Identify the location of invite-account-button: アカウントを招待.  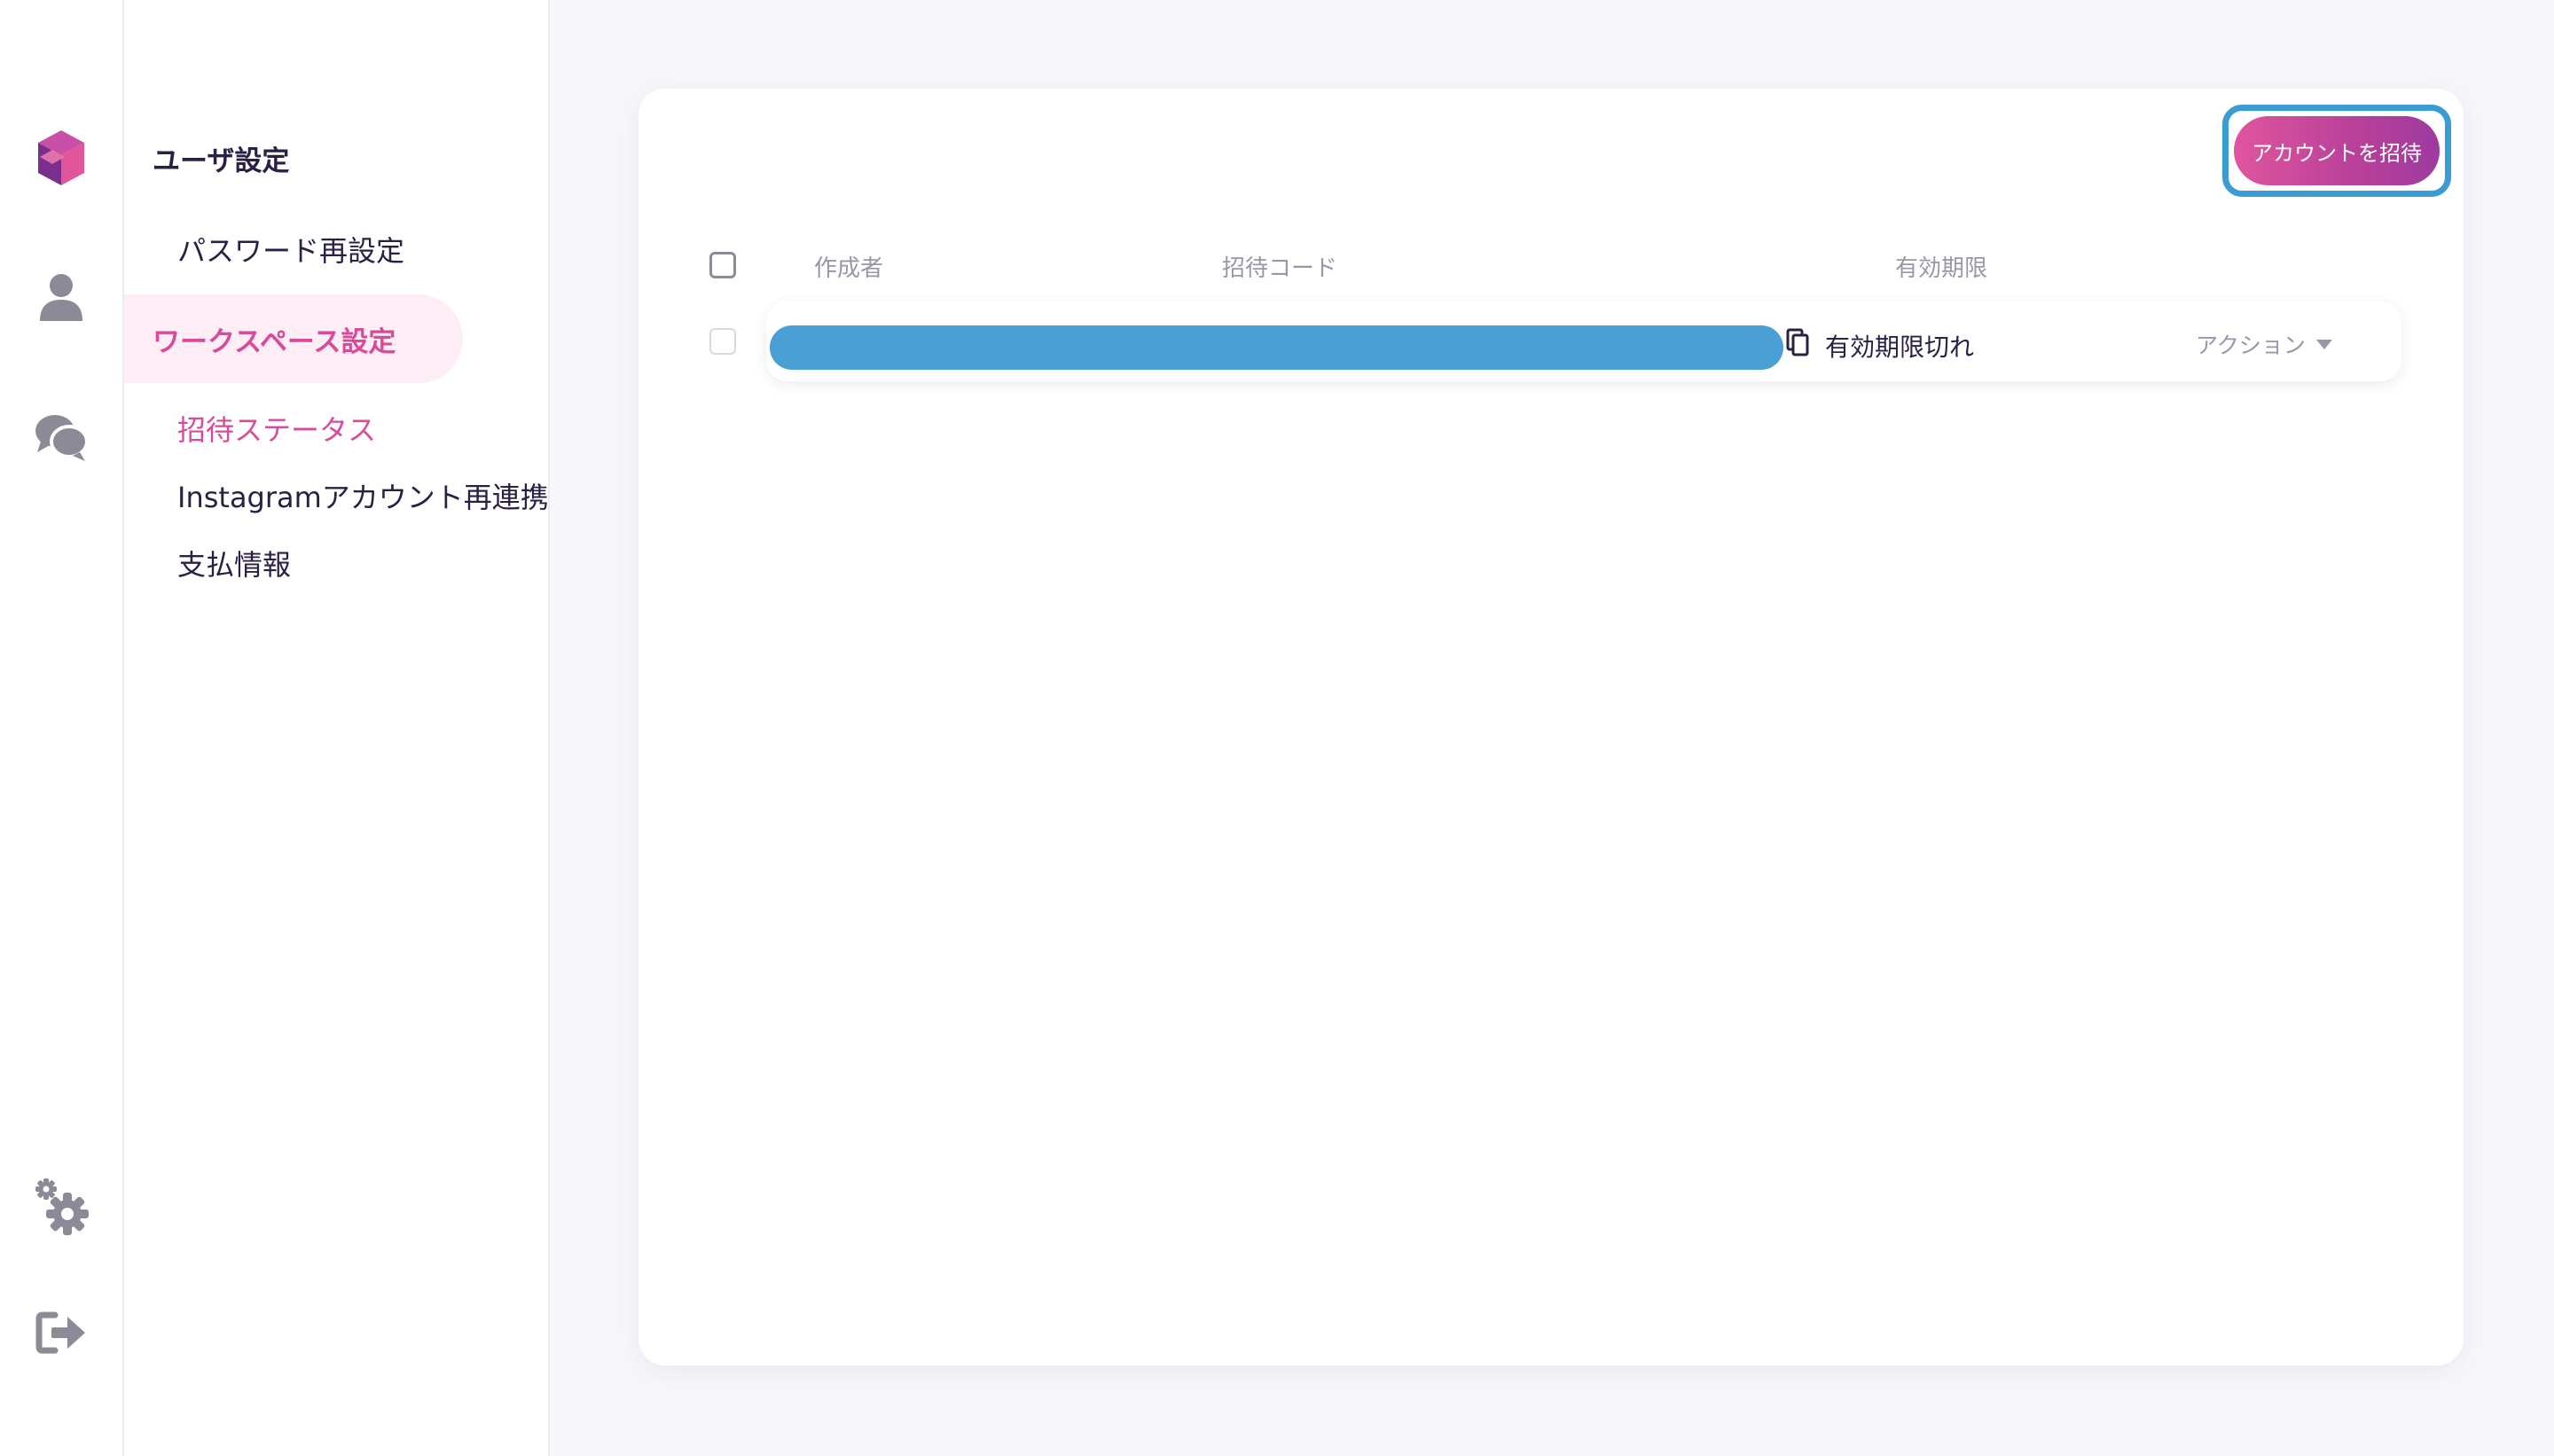
(2337, 150).